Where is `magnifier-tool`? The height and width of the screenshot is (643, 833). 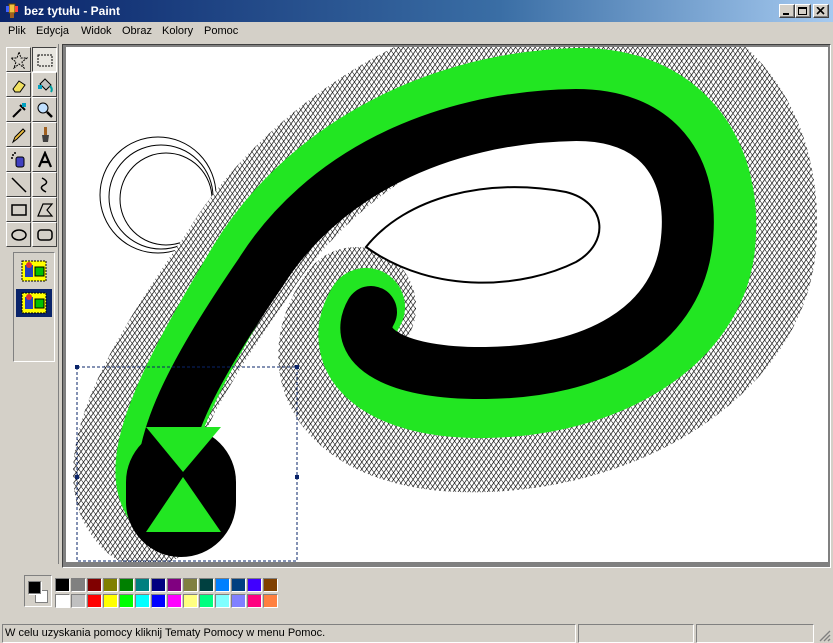 magnifier-tool is located at coordinates (44, 109).